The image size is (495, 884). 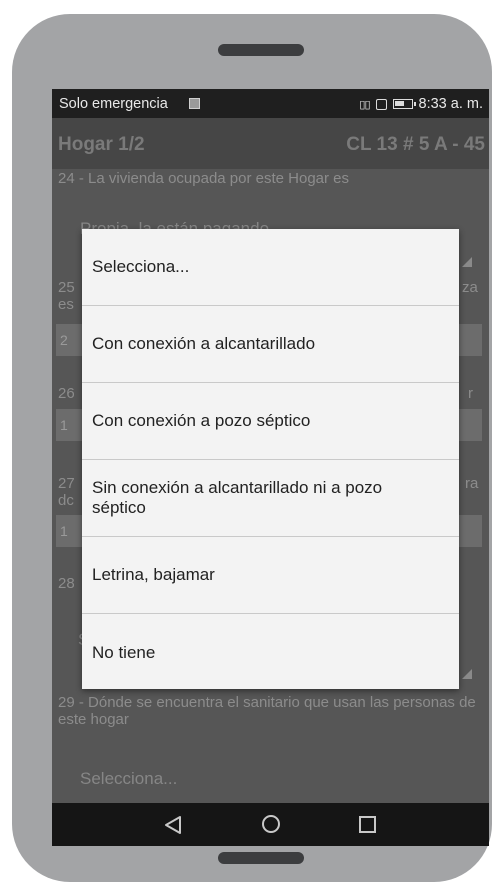 I want to click on home-button, so click(x=261, y=858).